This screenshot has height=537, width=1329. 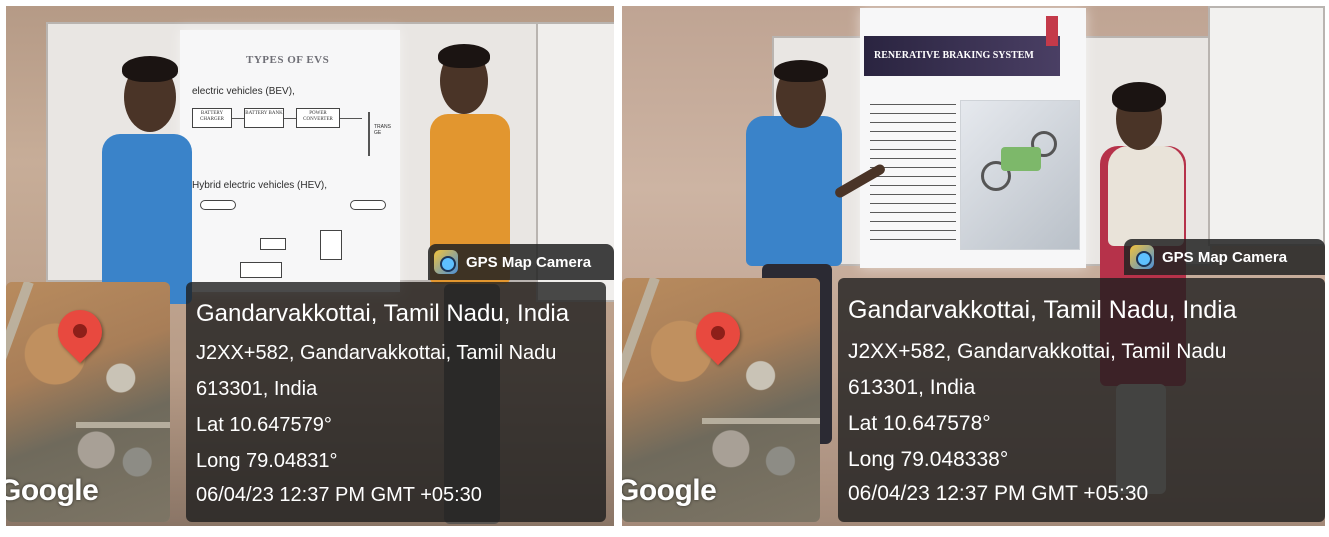 I want to click on longitude: Long 79.048338°, so click(x=928, y=459).